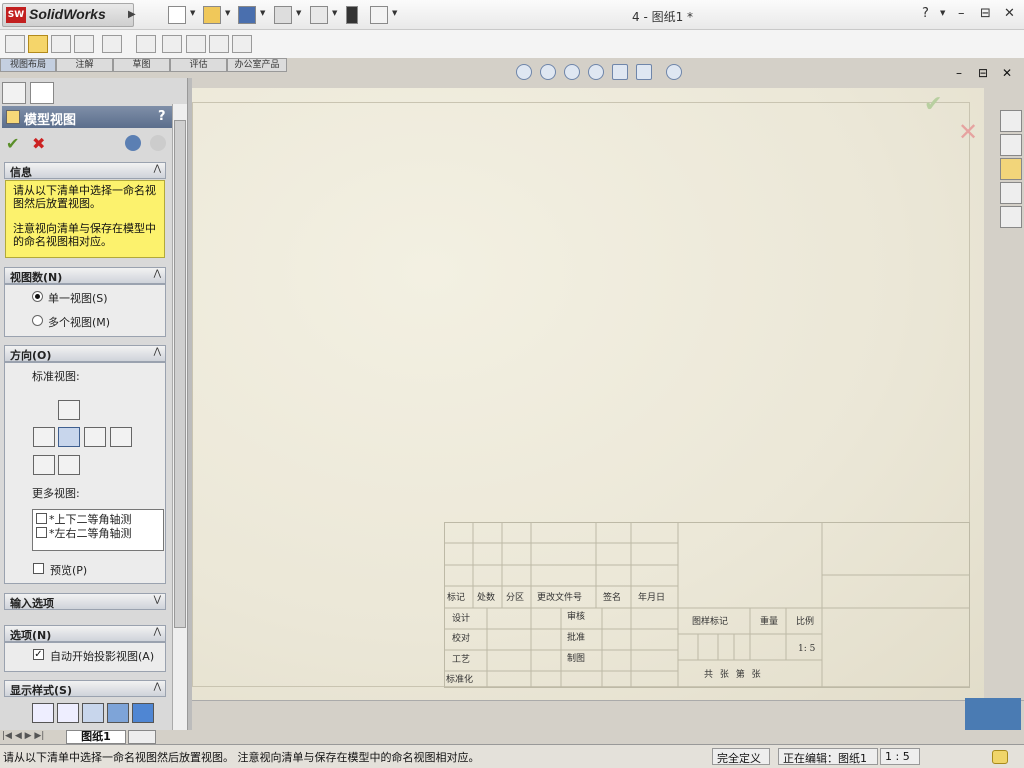  What do you see at coordinates (1009, 13) in the screenshot?
I see `close-button: ✕` at bounding box center [1009, 13].